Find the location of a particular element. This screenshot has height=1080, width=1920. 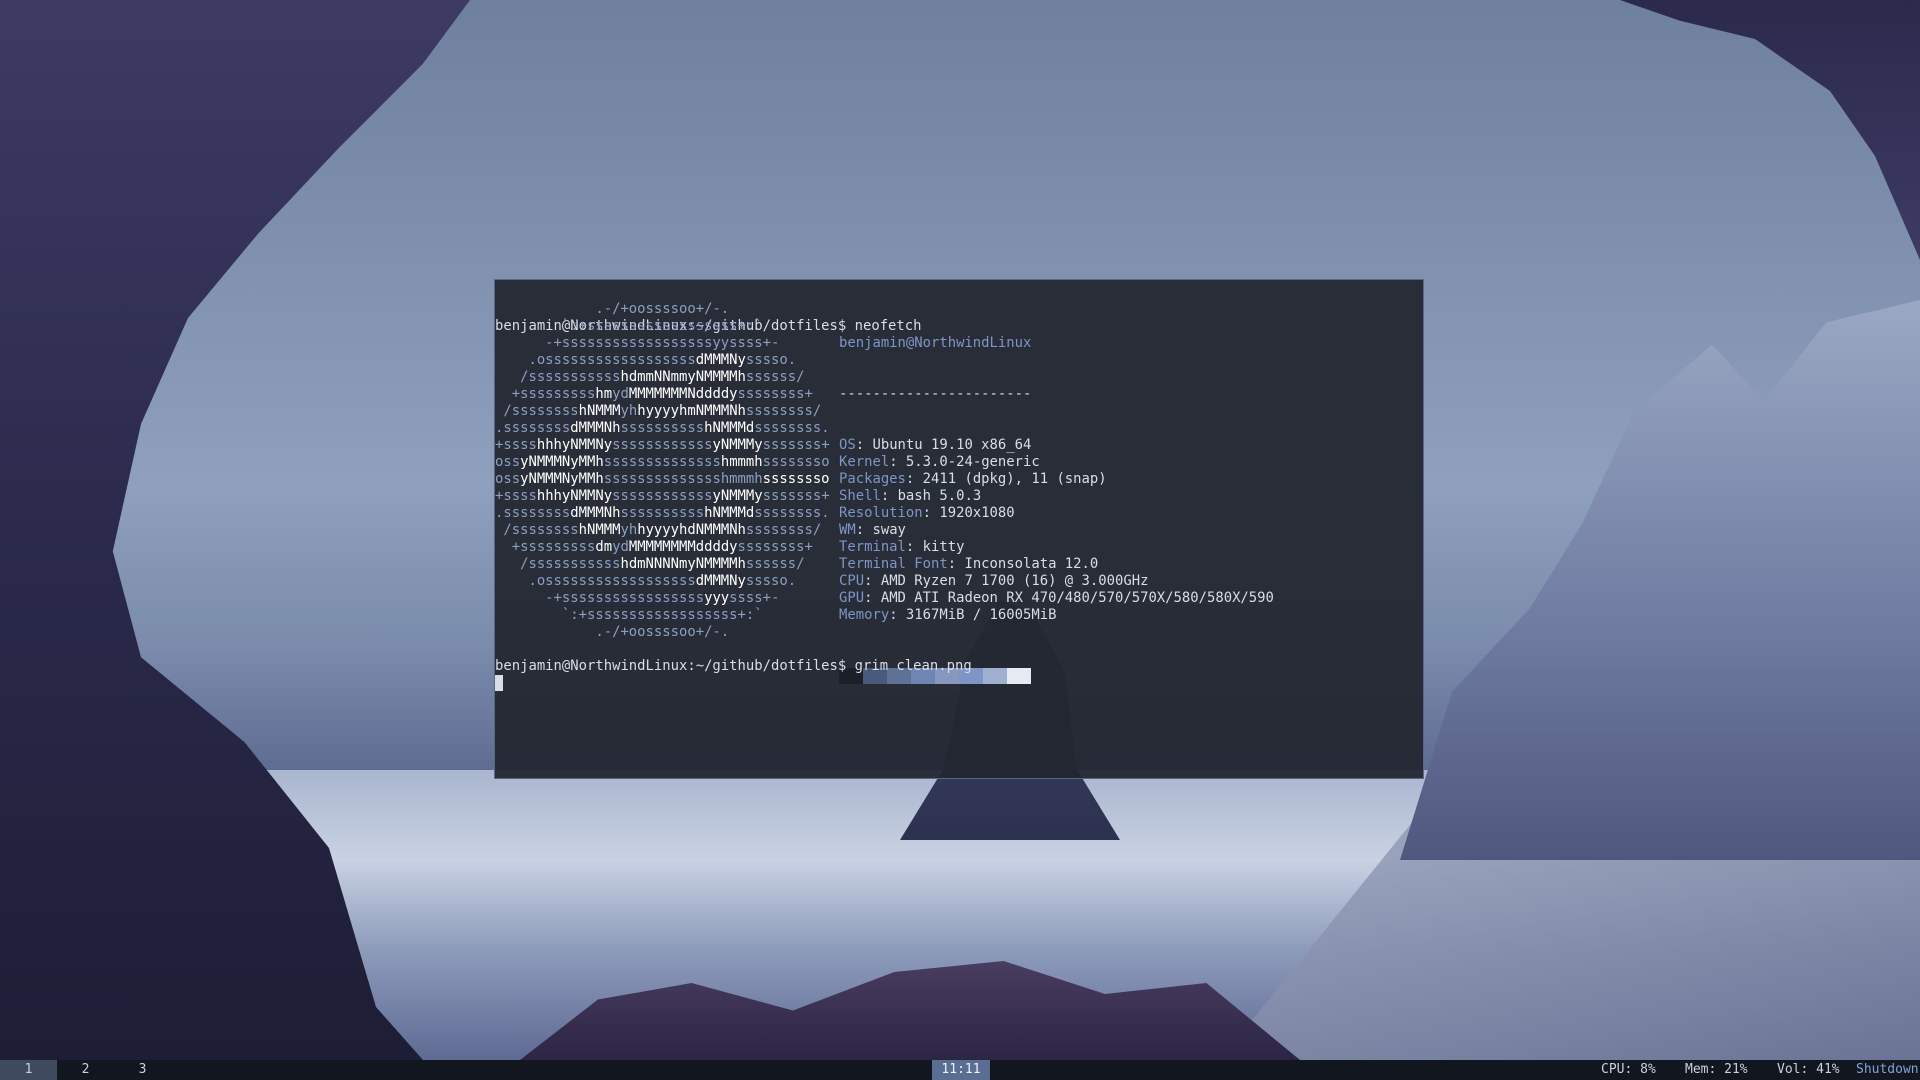

logo-segment: ssssssssssssss is located at coordinates (662, 462).